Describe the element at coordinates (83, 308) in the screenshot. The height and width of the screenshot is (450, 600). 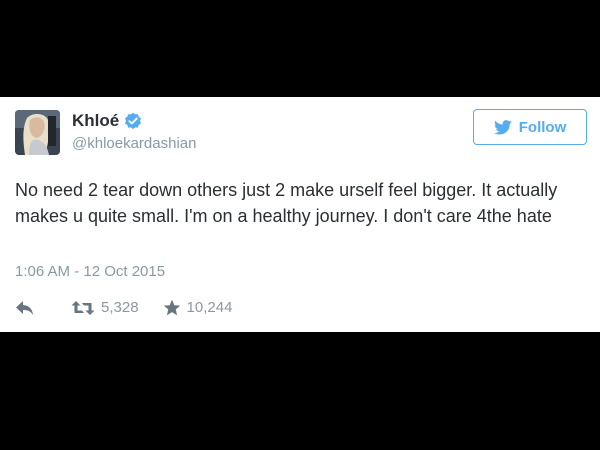
I see `retweet-icon` at that location.